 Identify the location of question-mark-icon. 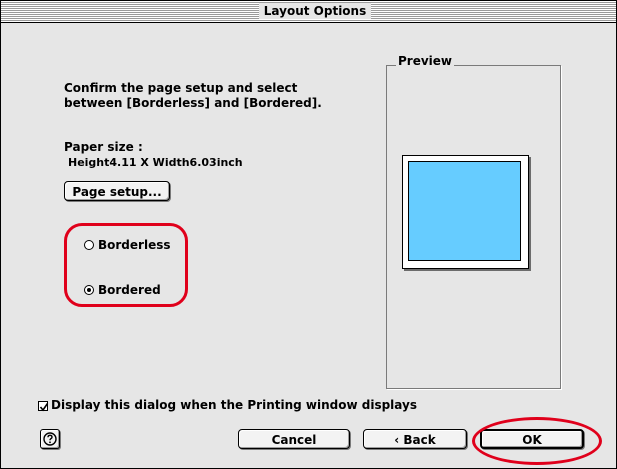
(50, 439).